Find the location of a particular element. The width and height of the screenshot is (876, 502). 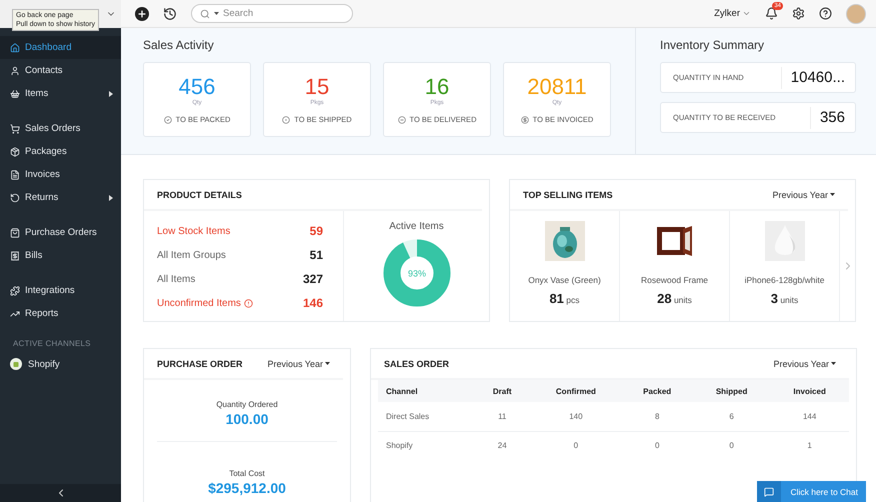

detail-value: 146 is located at coordinates (312, 303).